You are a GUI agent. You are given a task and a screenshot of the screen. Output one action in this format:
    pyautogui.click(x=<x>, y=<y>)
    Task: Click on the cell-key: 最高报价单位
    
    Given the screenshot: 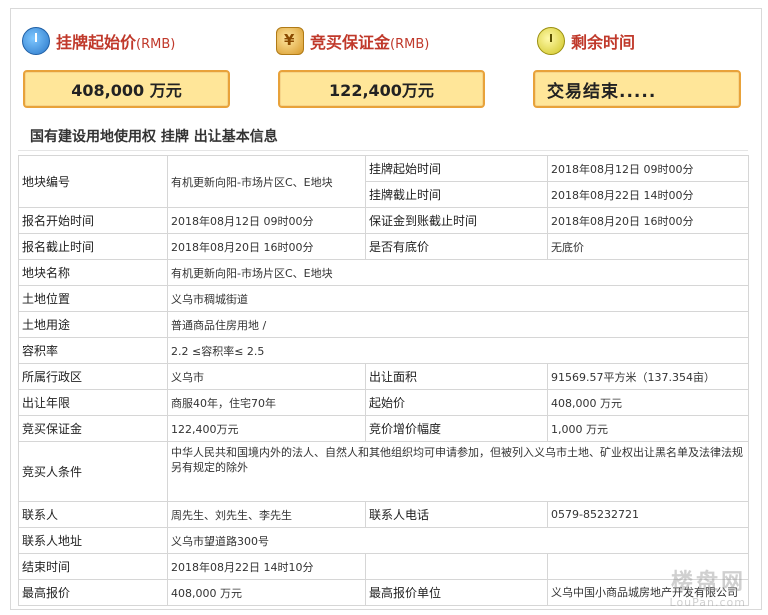 What is the action you would take?
    pyautogui.click(x=456, y=592)
    